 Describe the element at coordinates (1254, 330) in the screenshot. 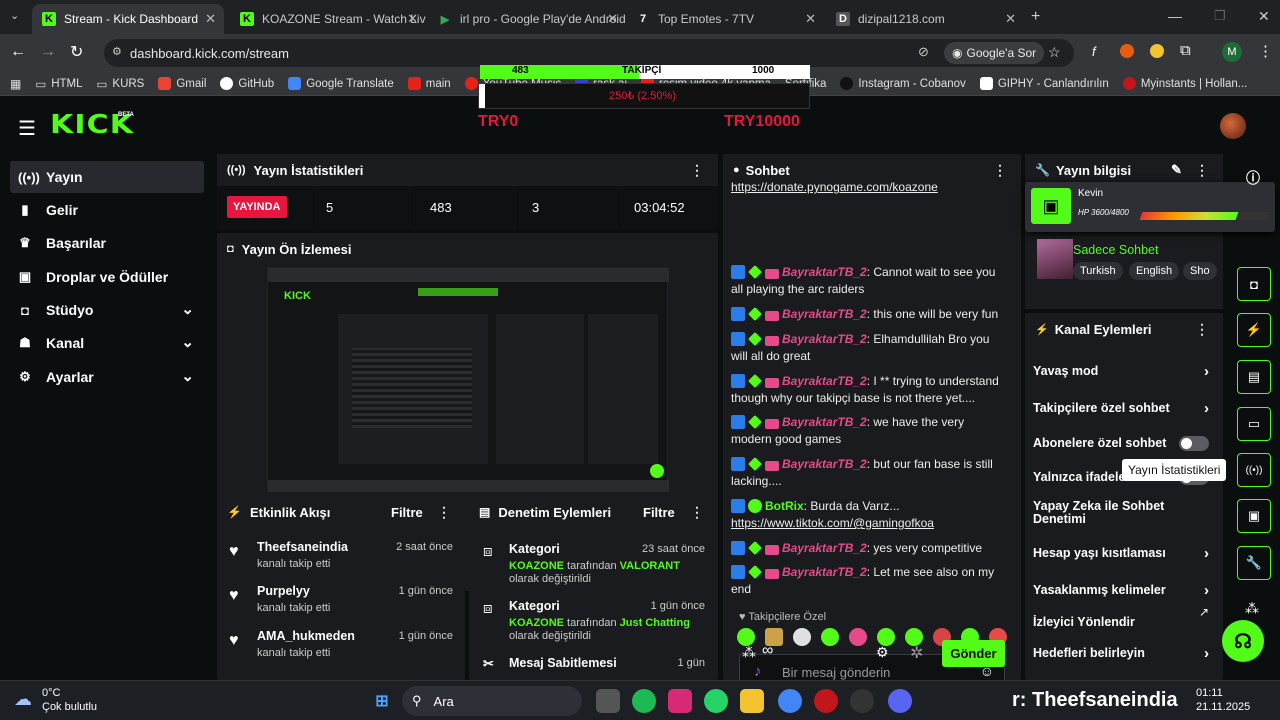

I see `rail-activity-button: ⚡` at that location.